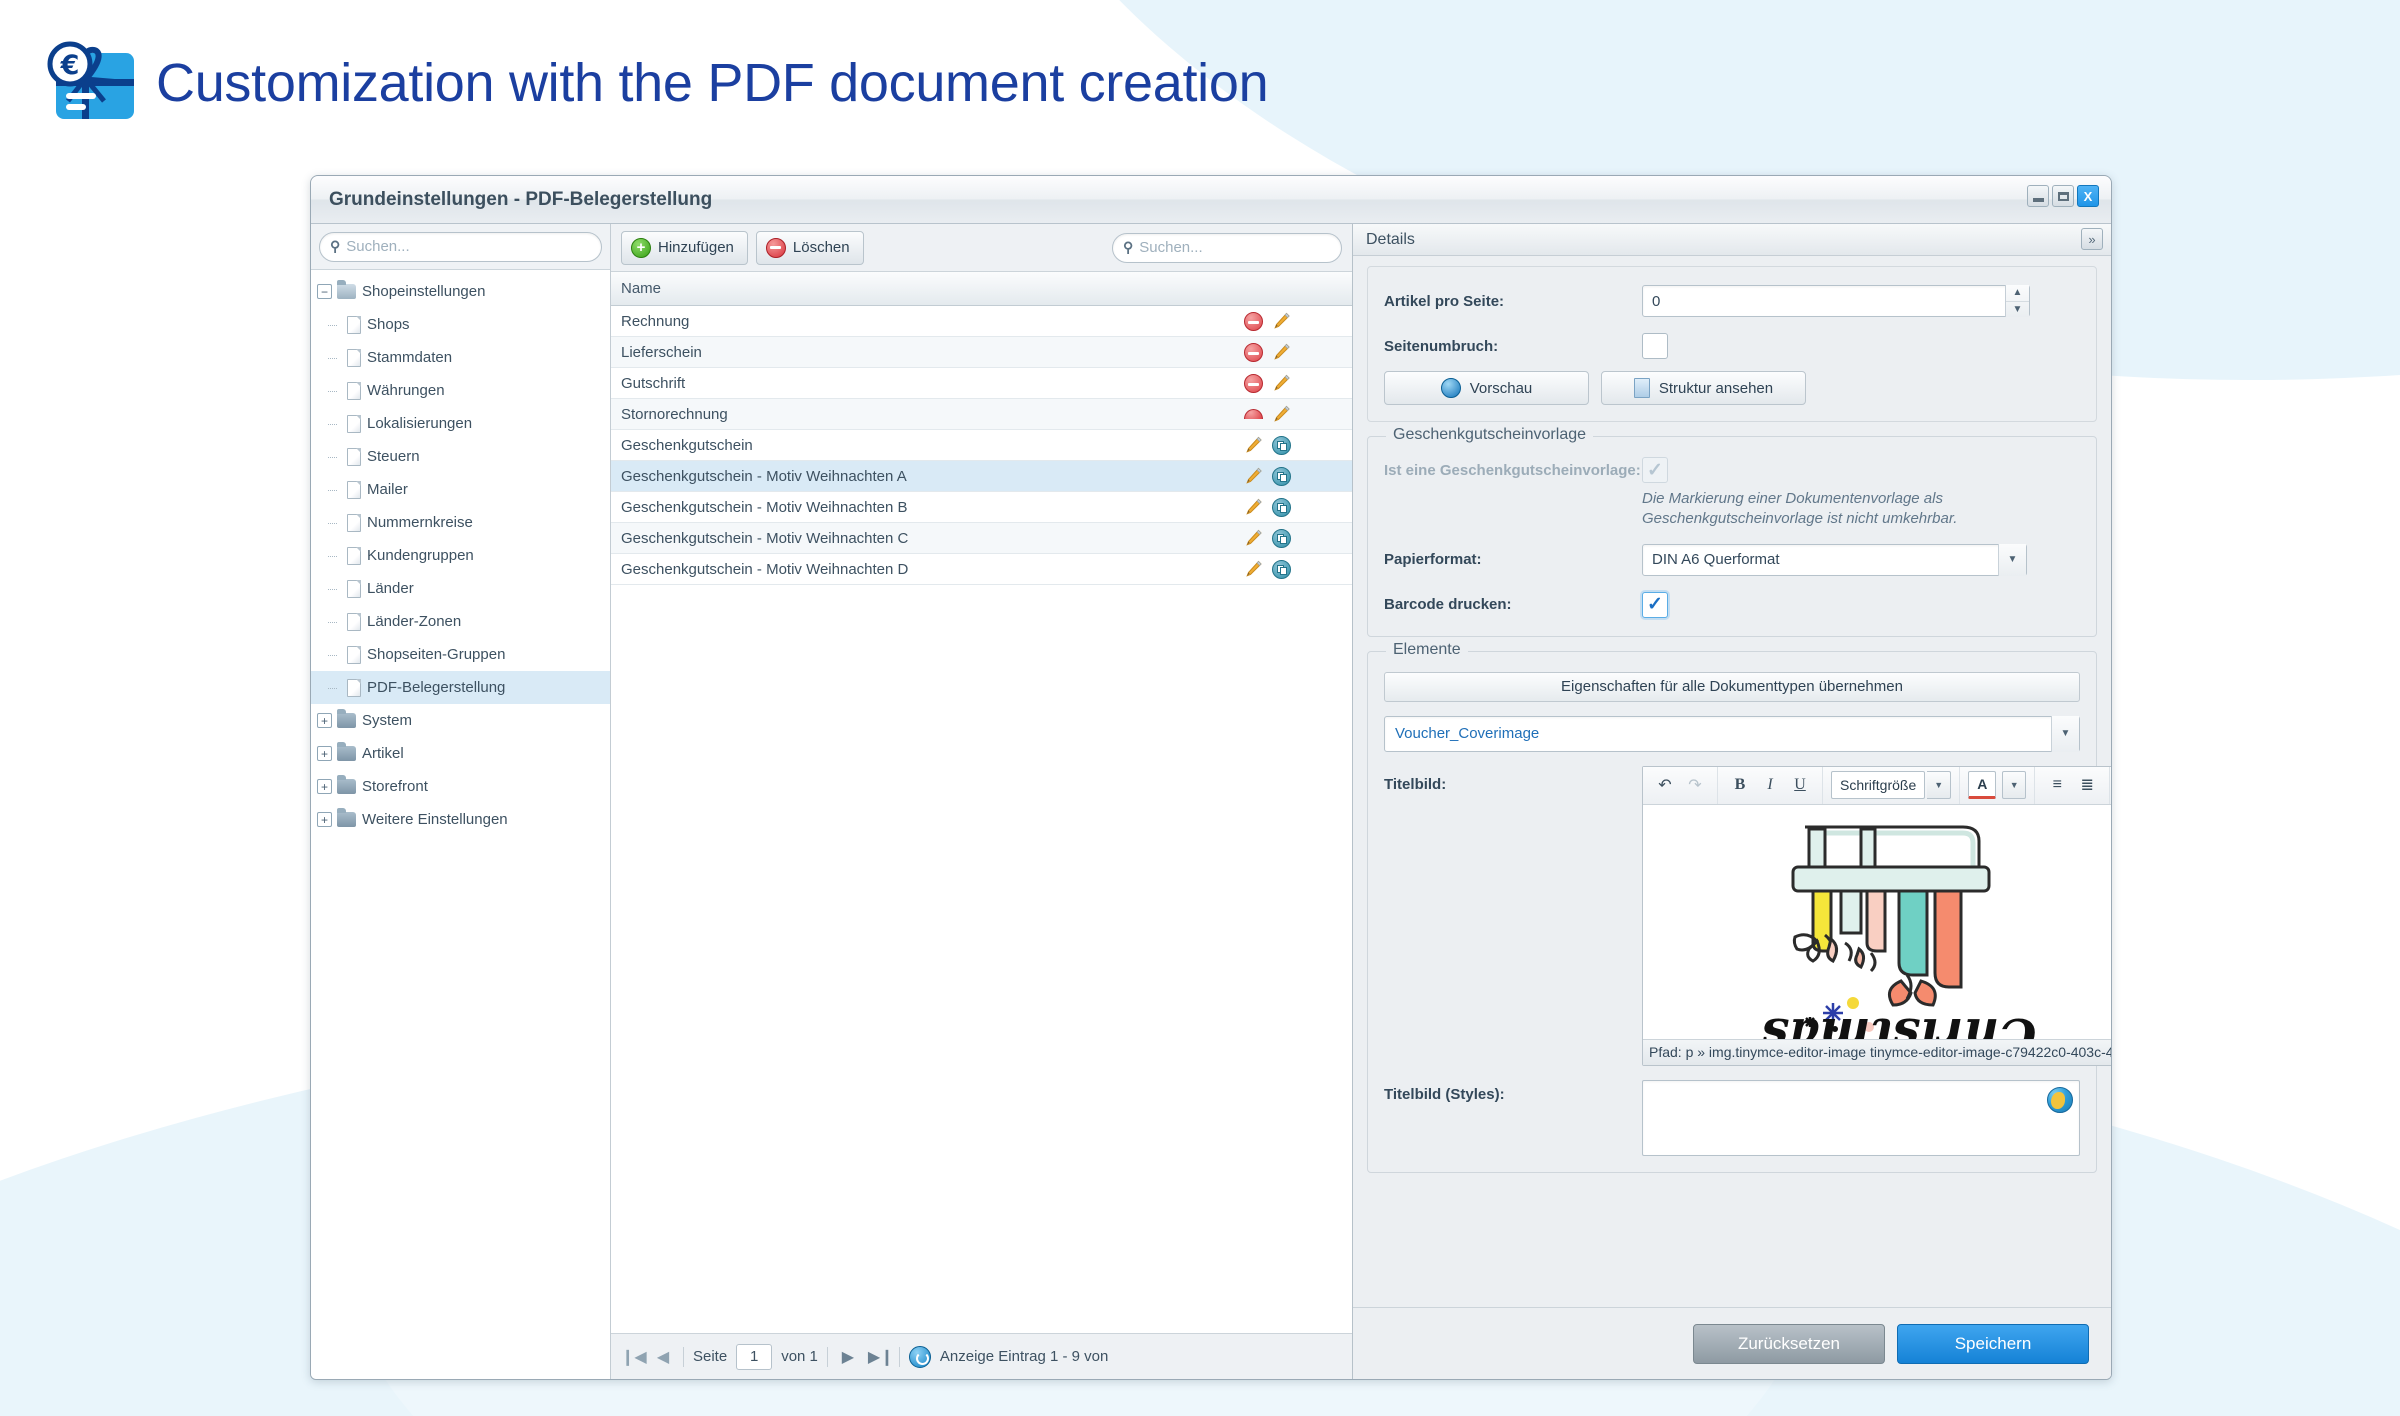 This screenshot has width=2400, height=1416. I want to click on table-row: Rechnung, so click(981, 321).